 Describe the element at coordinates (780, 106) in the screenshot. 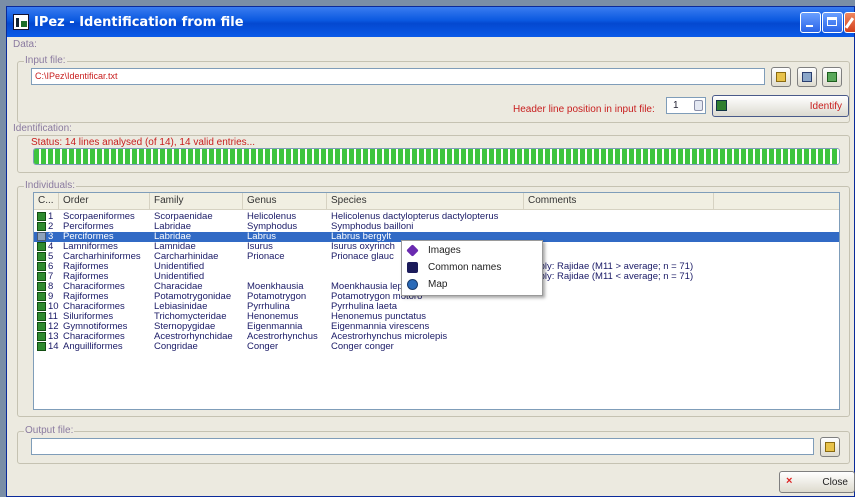

I see `identify-button: Identify` at that location.